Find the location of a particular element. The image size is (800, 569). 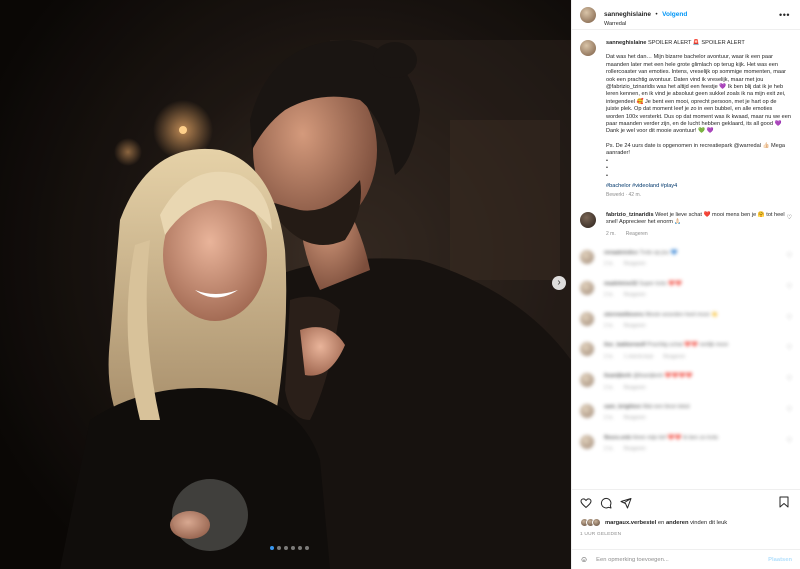

likes-suffix: vinden dit leuk is located at coordinates (709, 522).